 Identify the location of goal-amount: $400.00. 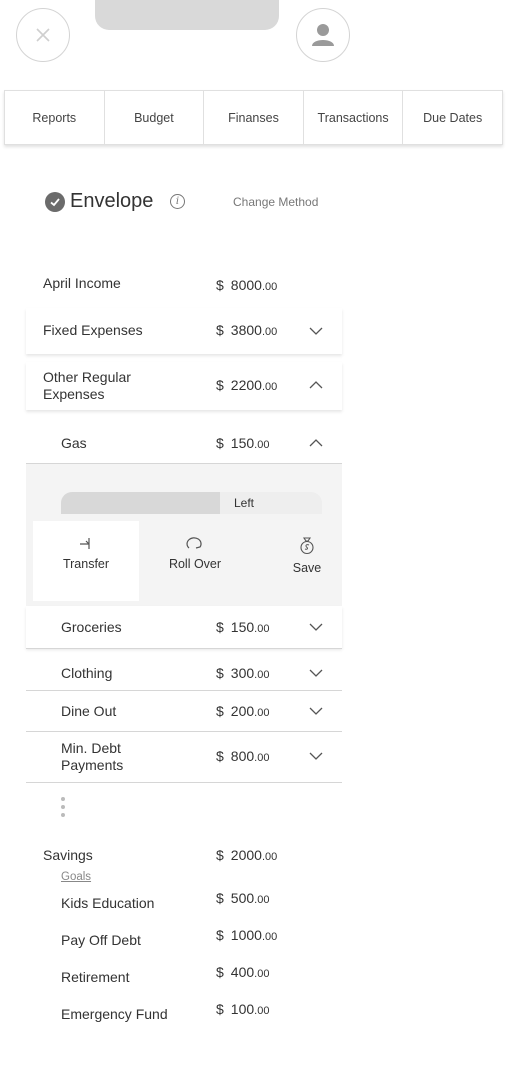
(243, 972).